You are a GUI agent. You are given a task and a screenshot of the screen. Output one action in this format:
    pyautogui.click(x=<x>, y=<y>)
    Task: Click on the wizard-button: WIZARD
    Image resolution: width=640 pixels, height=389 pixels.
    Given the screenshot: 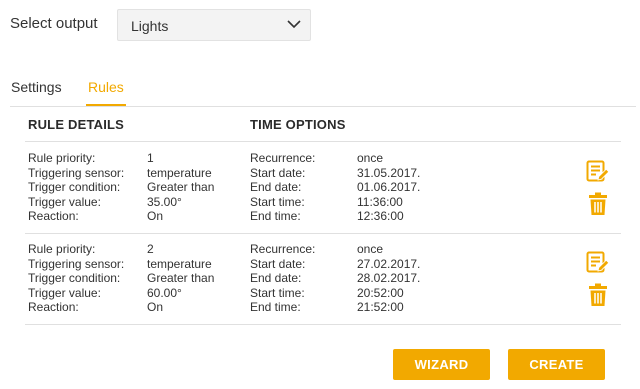 What is the action you would take?
    pyautogui.click(x=441, y=364)
    